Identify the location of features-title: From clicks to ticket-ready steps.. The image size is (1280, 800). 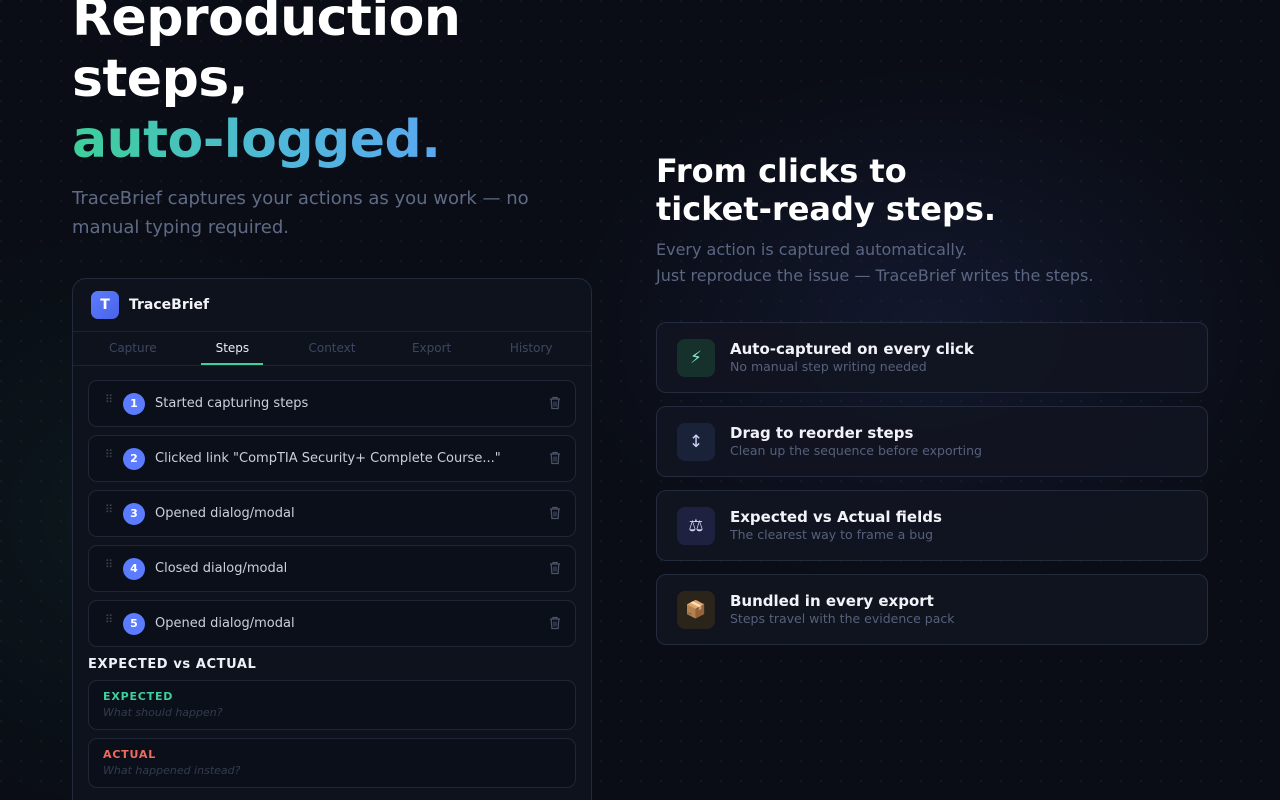
(916, 190).